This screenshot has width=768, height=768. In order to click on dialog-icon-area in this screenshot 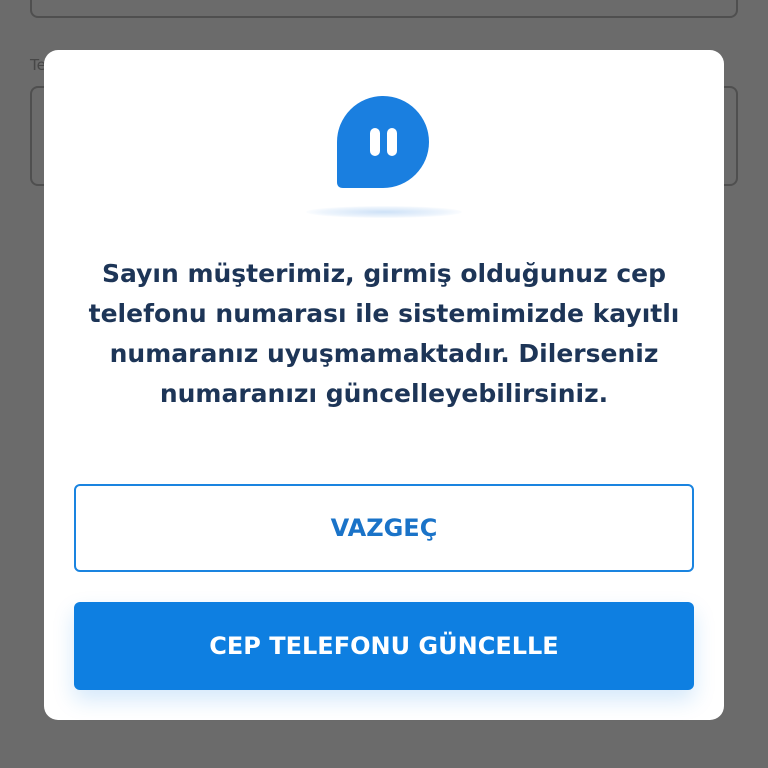, I will do `click(384, 157)`.